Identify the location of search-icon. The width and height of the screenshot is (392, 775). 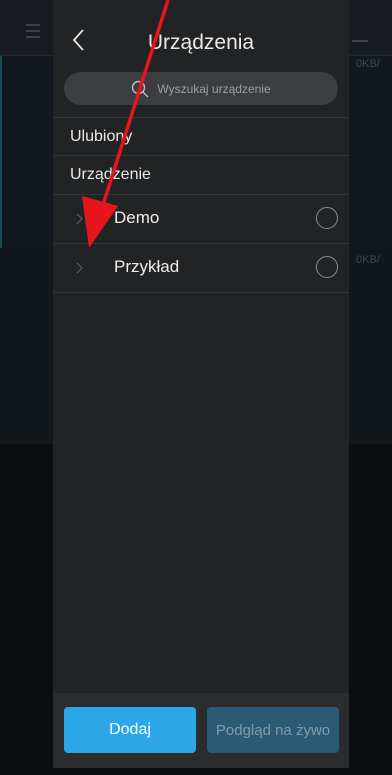
(140, 88).